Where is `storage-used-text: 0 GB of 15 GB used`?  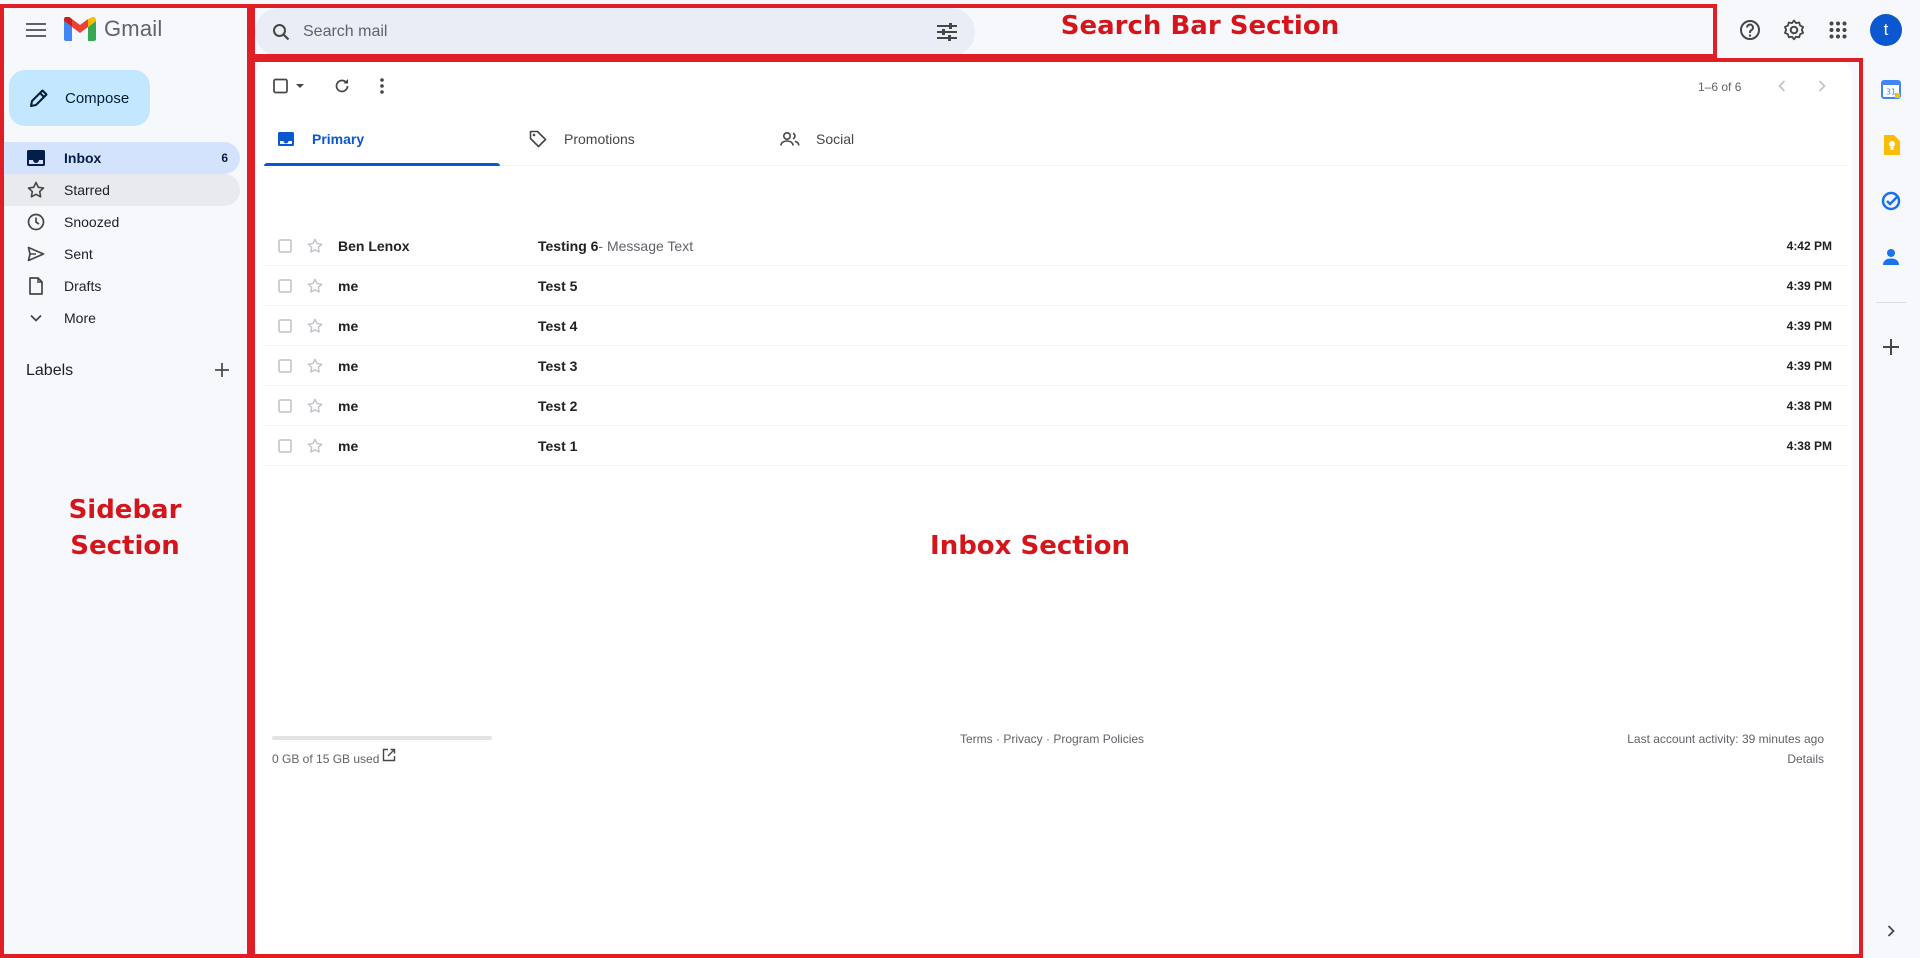 storage-used-text: 0 GB of 15 GB used is located at coordinates (326, 759).